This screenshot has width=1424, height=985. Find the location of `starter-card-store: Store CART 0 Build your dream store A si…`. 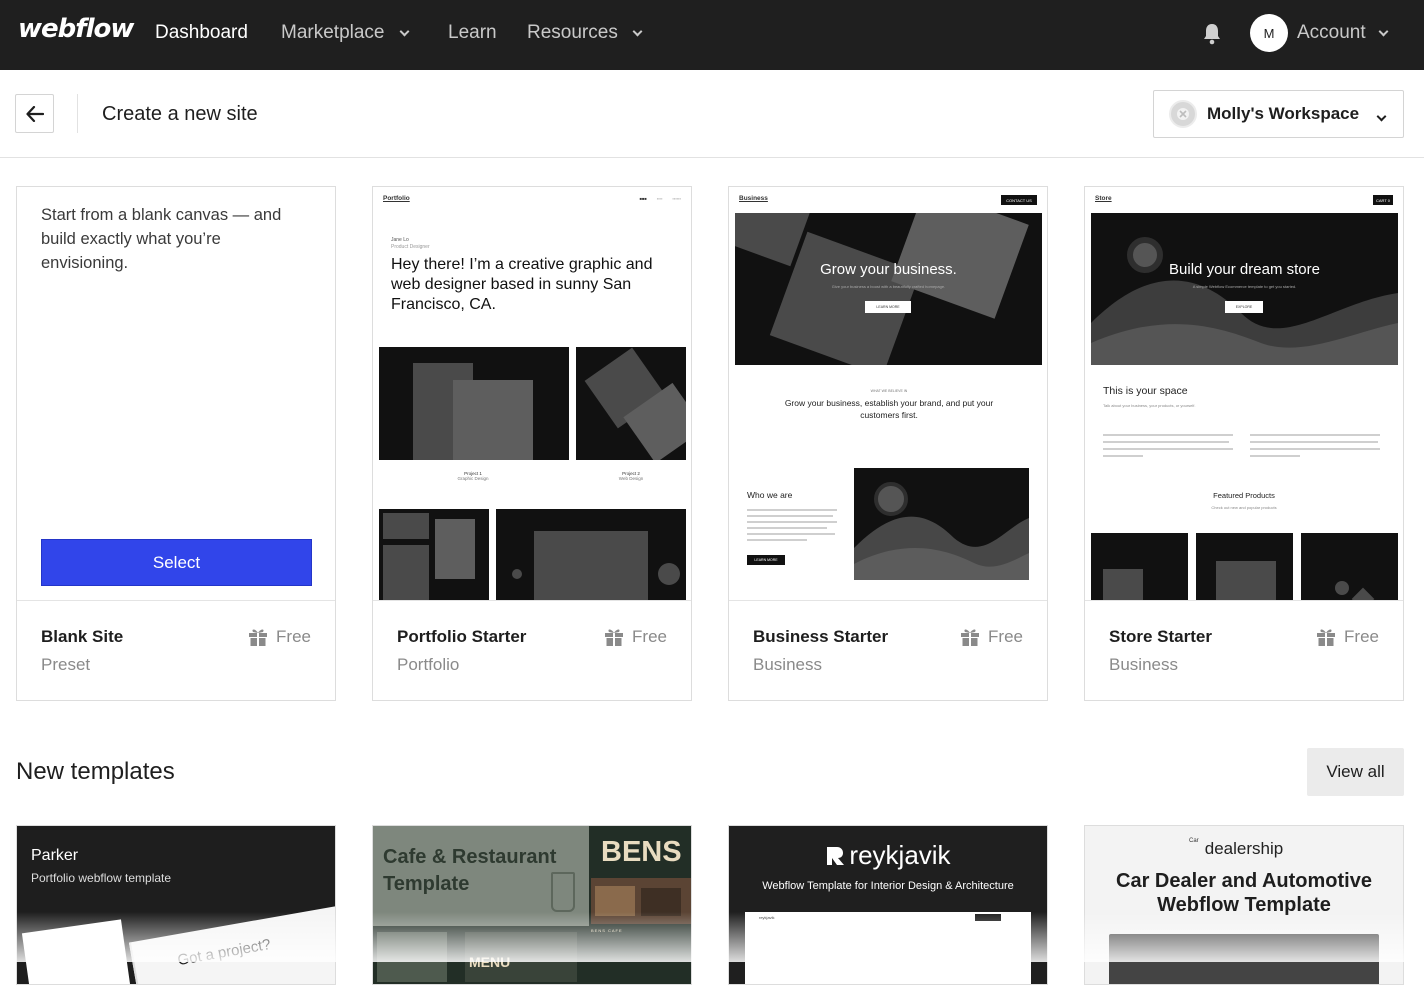

starter-card-store: Store CART 0 Build your dream store A si… is located at coordinates (1244, 443).